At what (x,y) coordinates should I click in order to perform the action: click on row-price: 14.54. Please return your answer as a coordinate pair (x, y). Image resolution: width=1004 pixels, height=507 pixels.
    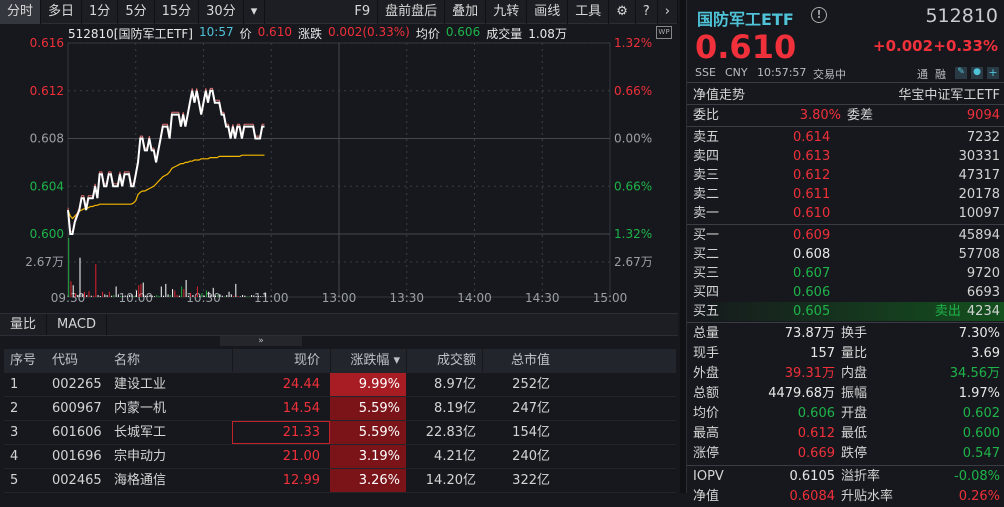
    Looking at the image, I should click on (301, 408).